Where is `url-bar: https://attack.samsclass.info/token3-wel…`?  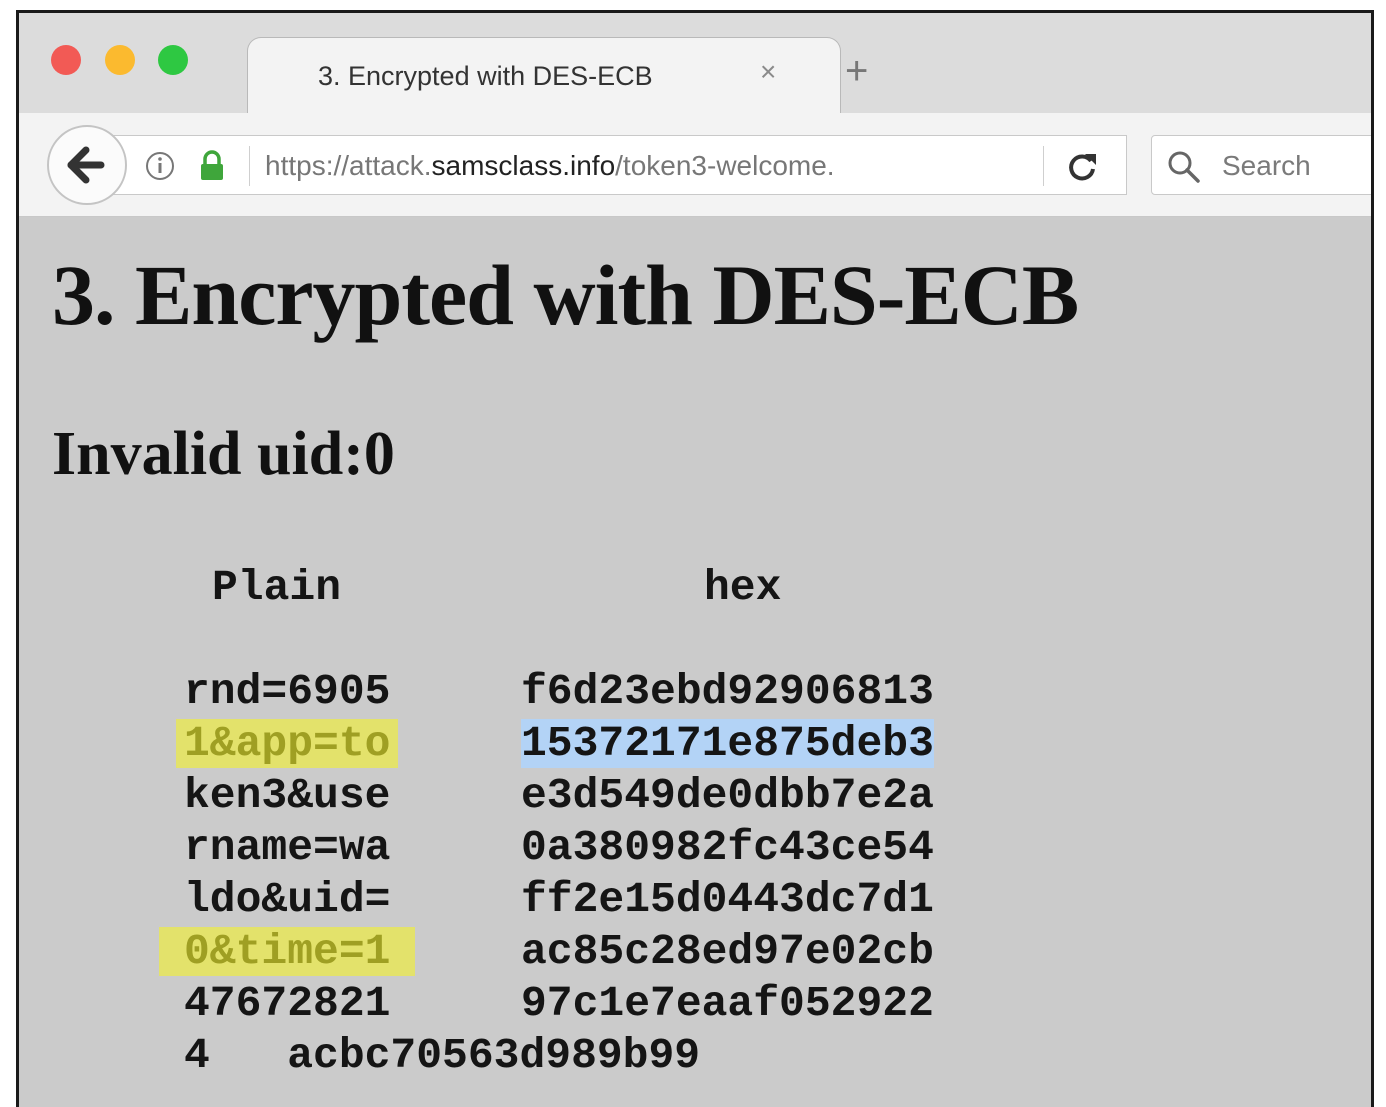
url-bar: https://attack.samsclass.info/token3-wel… is located at coordinates (618, 165).